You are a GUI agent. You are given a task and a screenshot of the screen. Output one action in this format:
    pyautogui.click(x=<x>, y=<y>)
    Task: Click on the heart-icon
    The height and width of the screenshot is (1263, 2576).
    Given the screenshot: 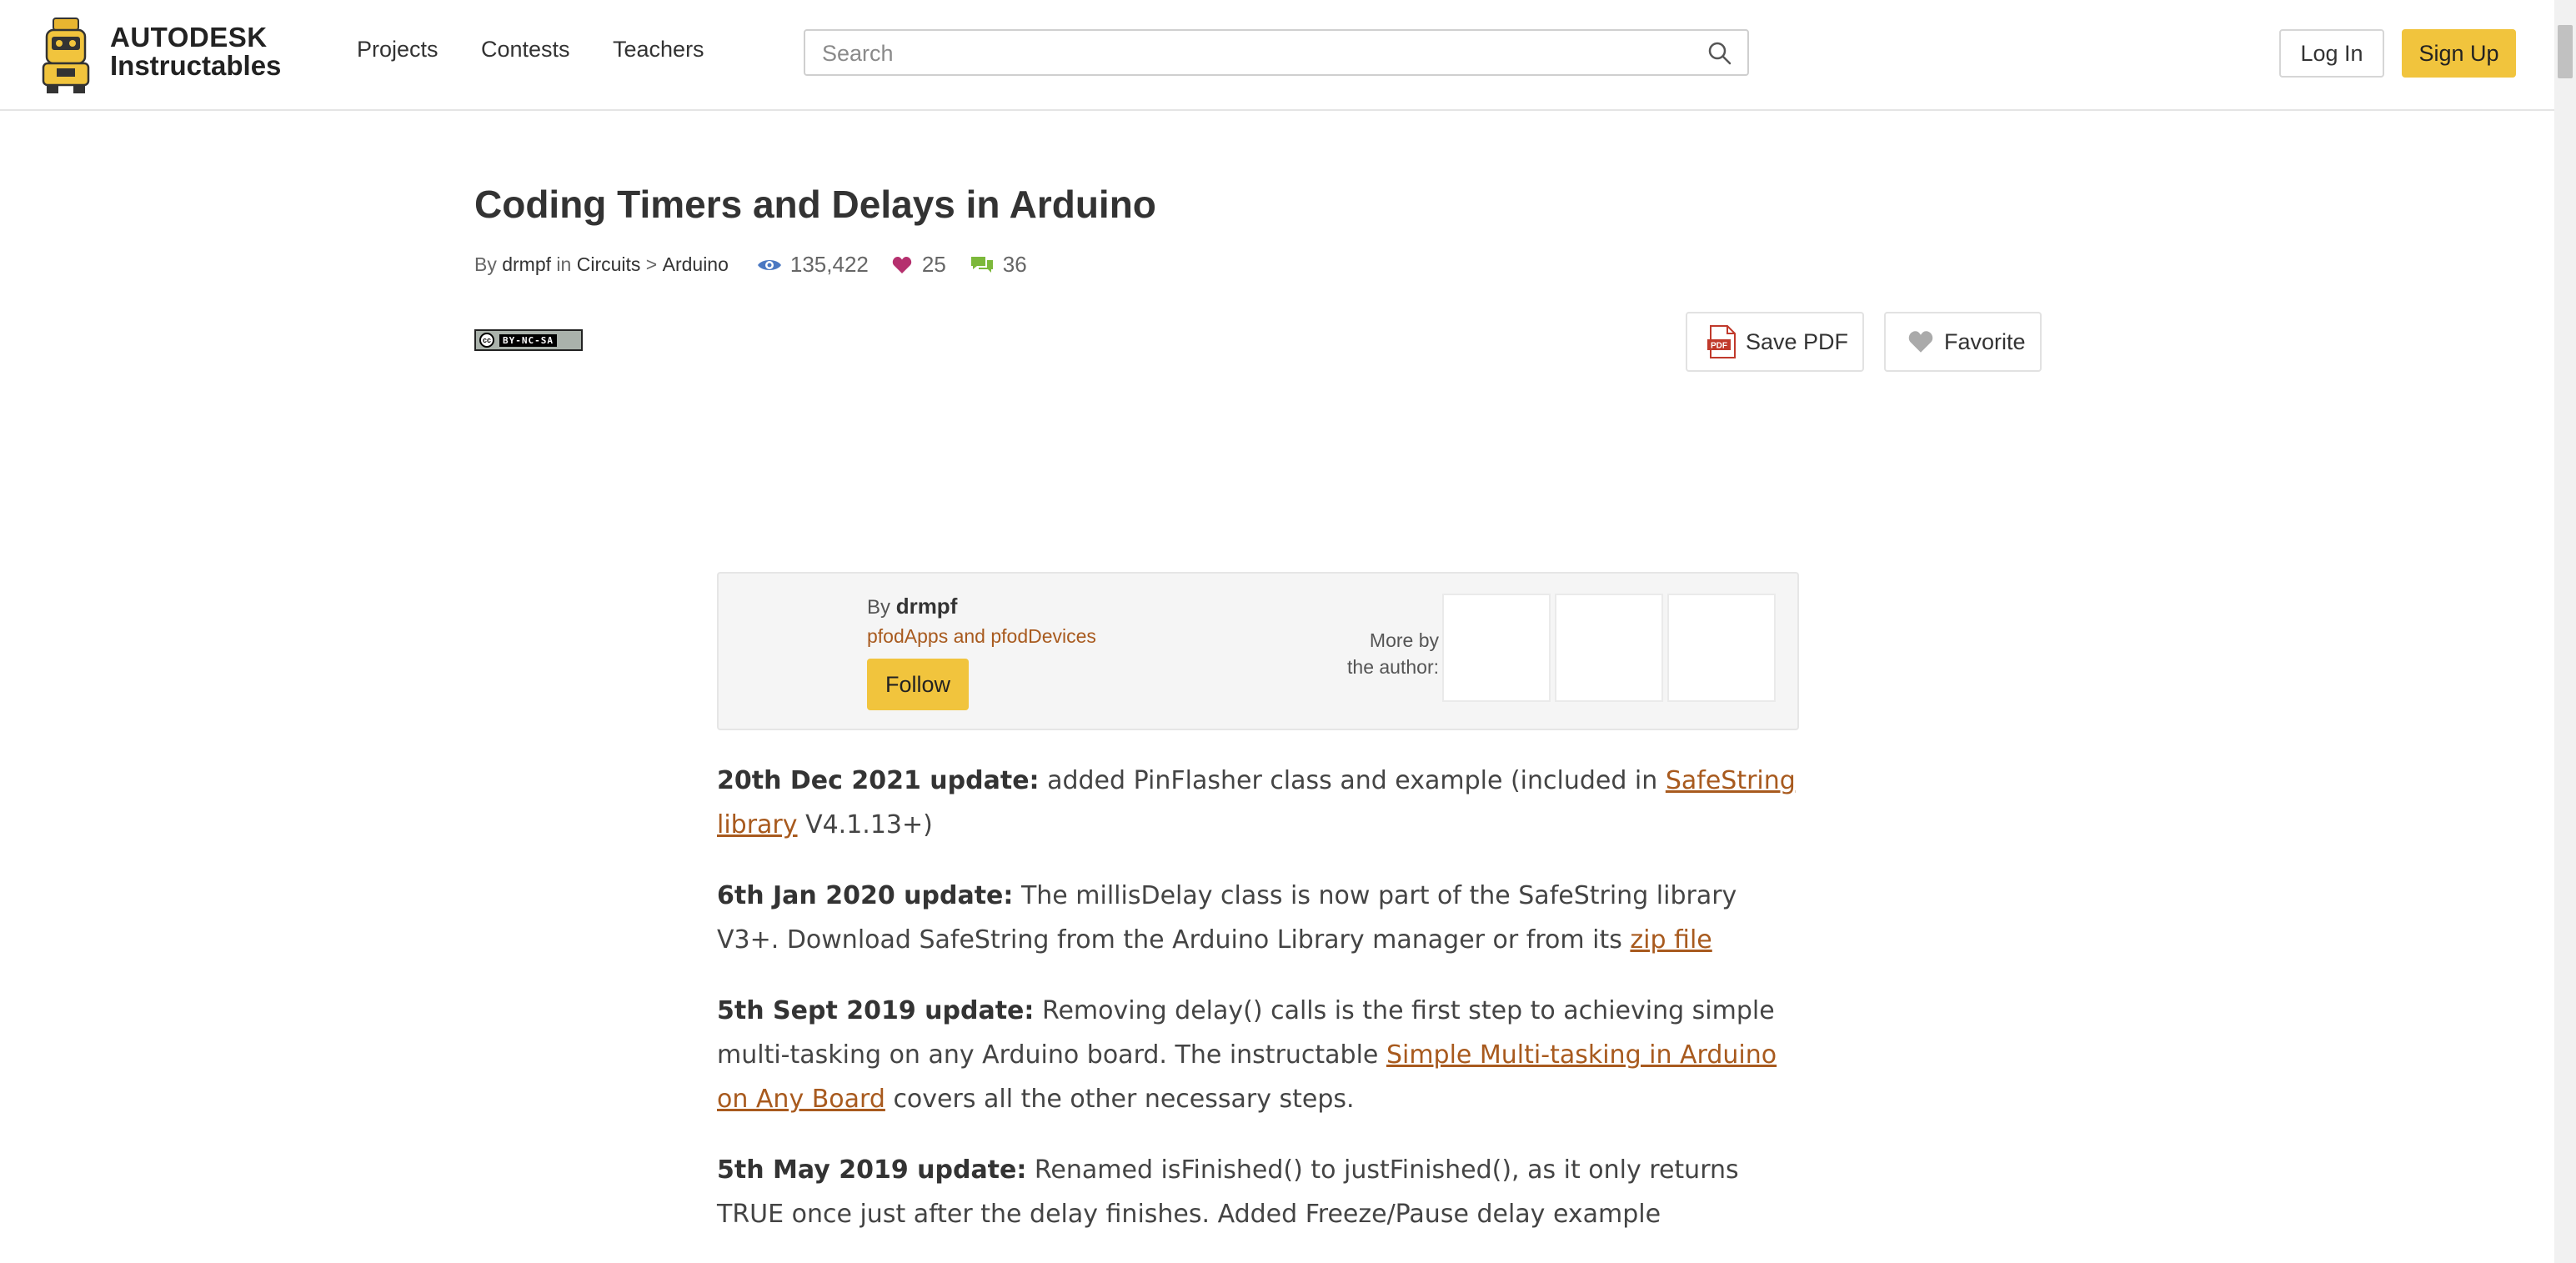 What is the action you would take?
    pyautogui.click(x=902, y=264)
    